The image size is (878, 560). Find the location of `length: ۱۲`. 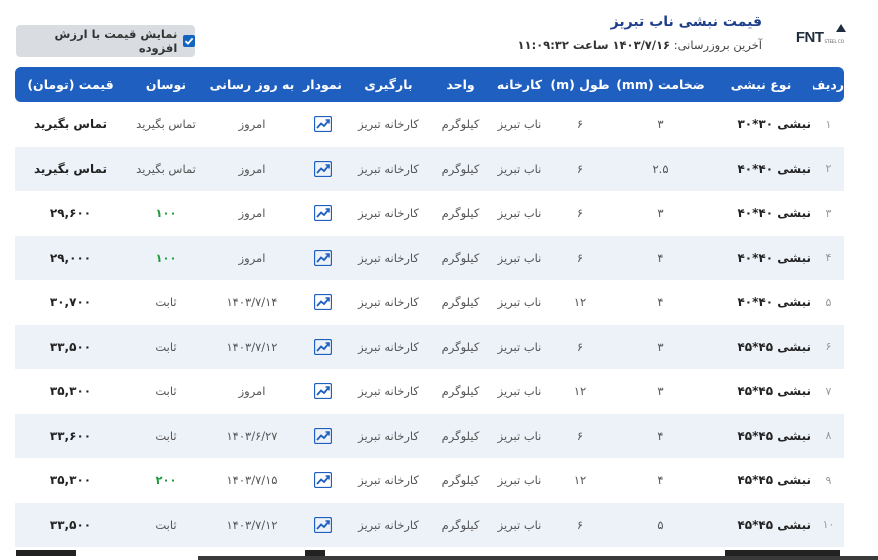

length: ۱۲ is located at coordinates (580, 302).